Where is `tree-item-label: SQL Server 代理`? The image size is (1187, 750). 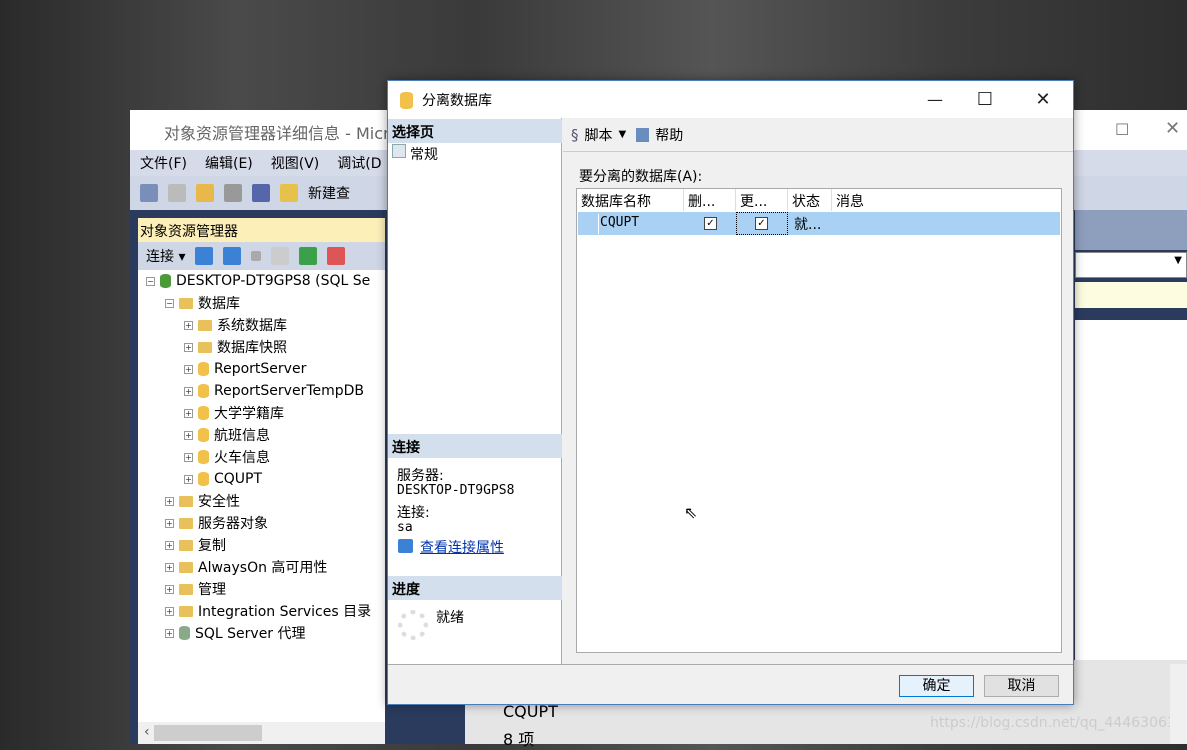
tree-item-label: SQL Server 代理 is located at coordinates (250, 634).